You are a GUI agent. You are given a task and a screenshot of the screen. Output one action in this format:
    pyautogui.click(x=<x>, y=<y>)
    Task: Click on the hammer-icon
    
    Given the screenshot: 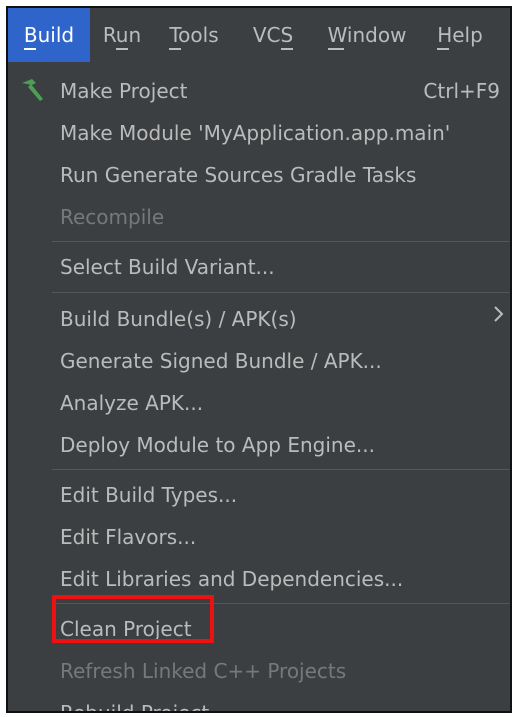 What is the action you would take?
    pyautogui.click(x=32, y=90)
    